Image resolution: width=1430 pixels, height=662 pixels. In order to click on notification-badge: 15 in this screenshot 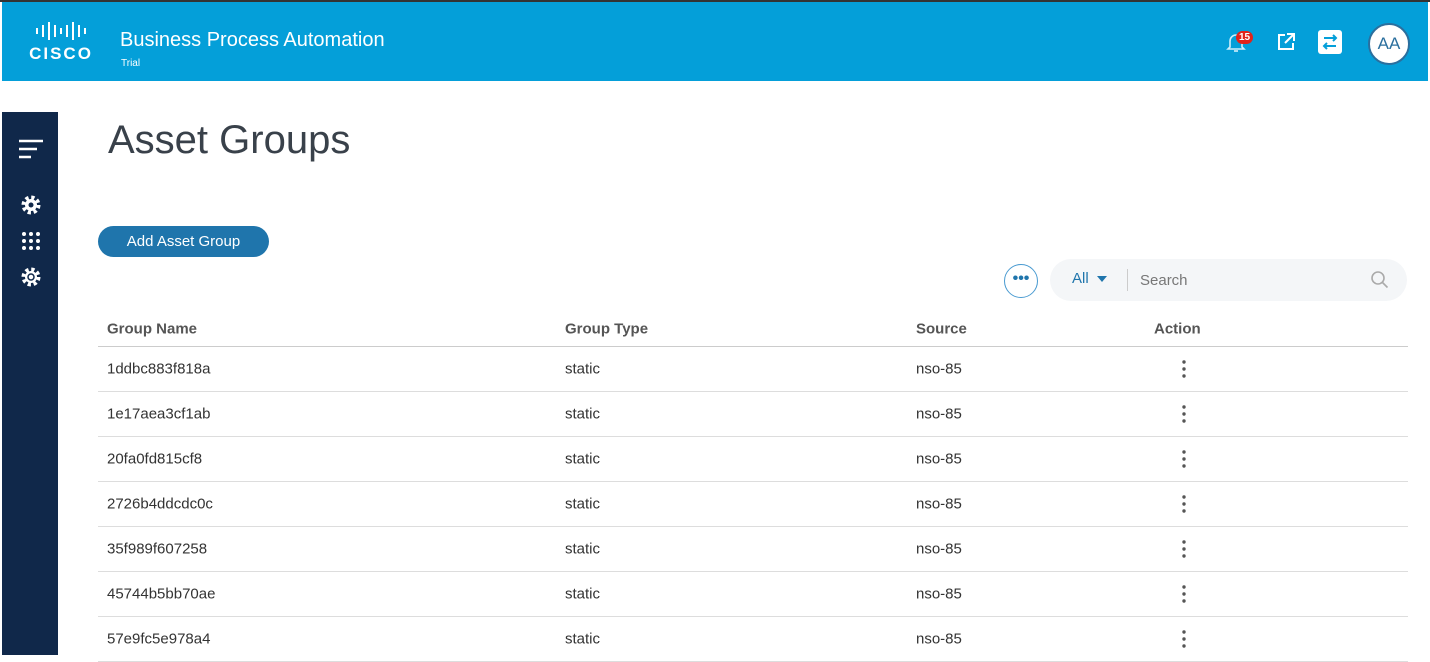, I will do `click(1245, 37)`.